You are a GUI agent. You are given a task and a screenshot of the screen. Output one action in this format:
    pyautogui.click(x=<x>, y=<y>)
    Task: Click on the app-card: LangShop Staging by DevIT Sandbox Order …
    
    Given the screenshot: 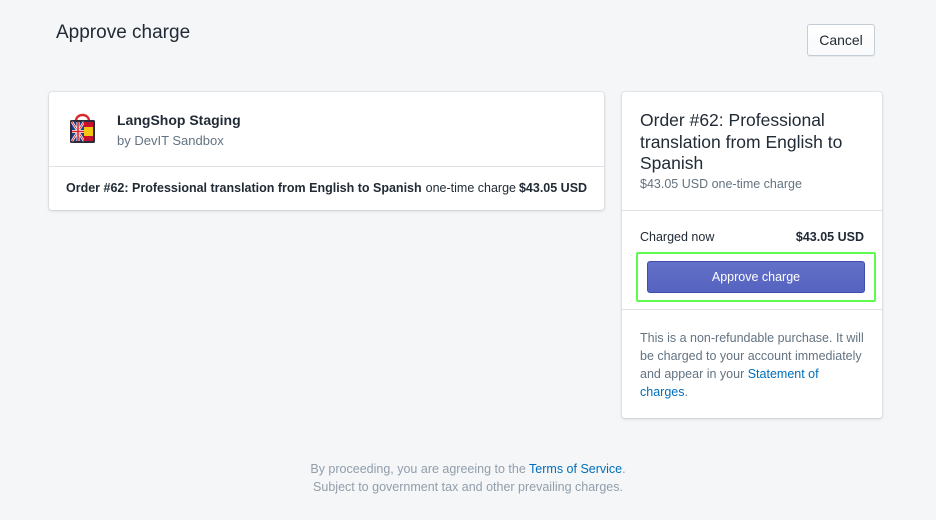 What is the action you would take?
    pyautogui.click(x=326, y=151)
    